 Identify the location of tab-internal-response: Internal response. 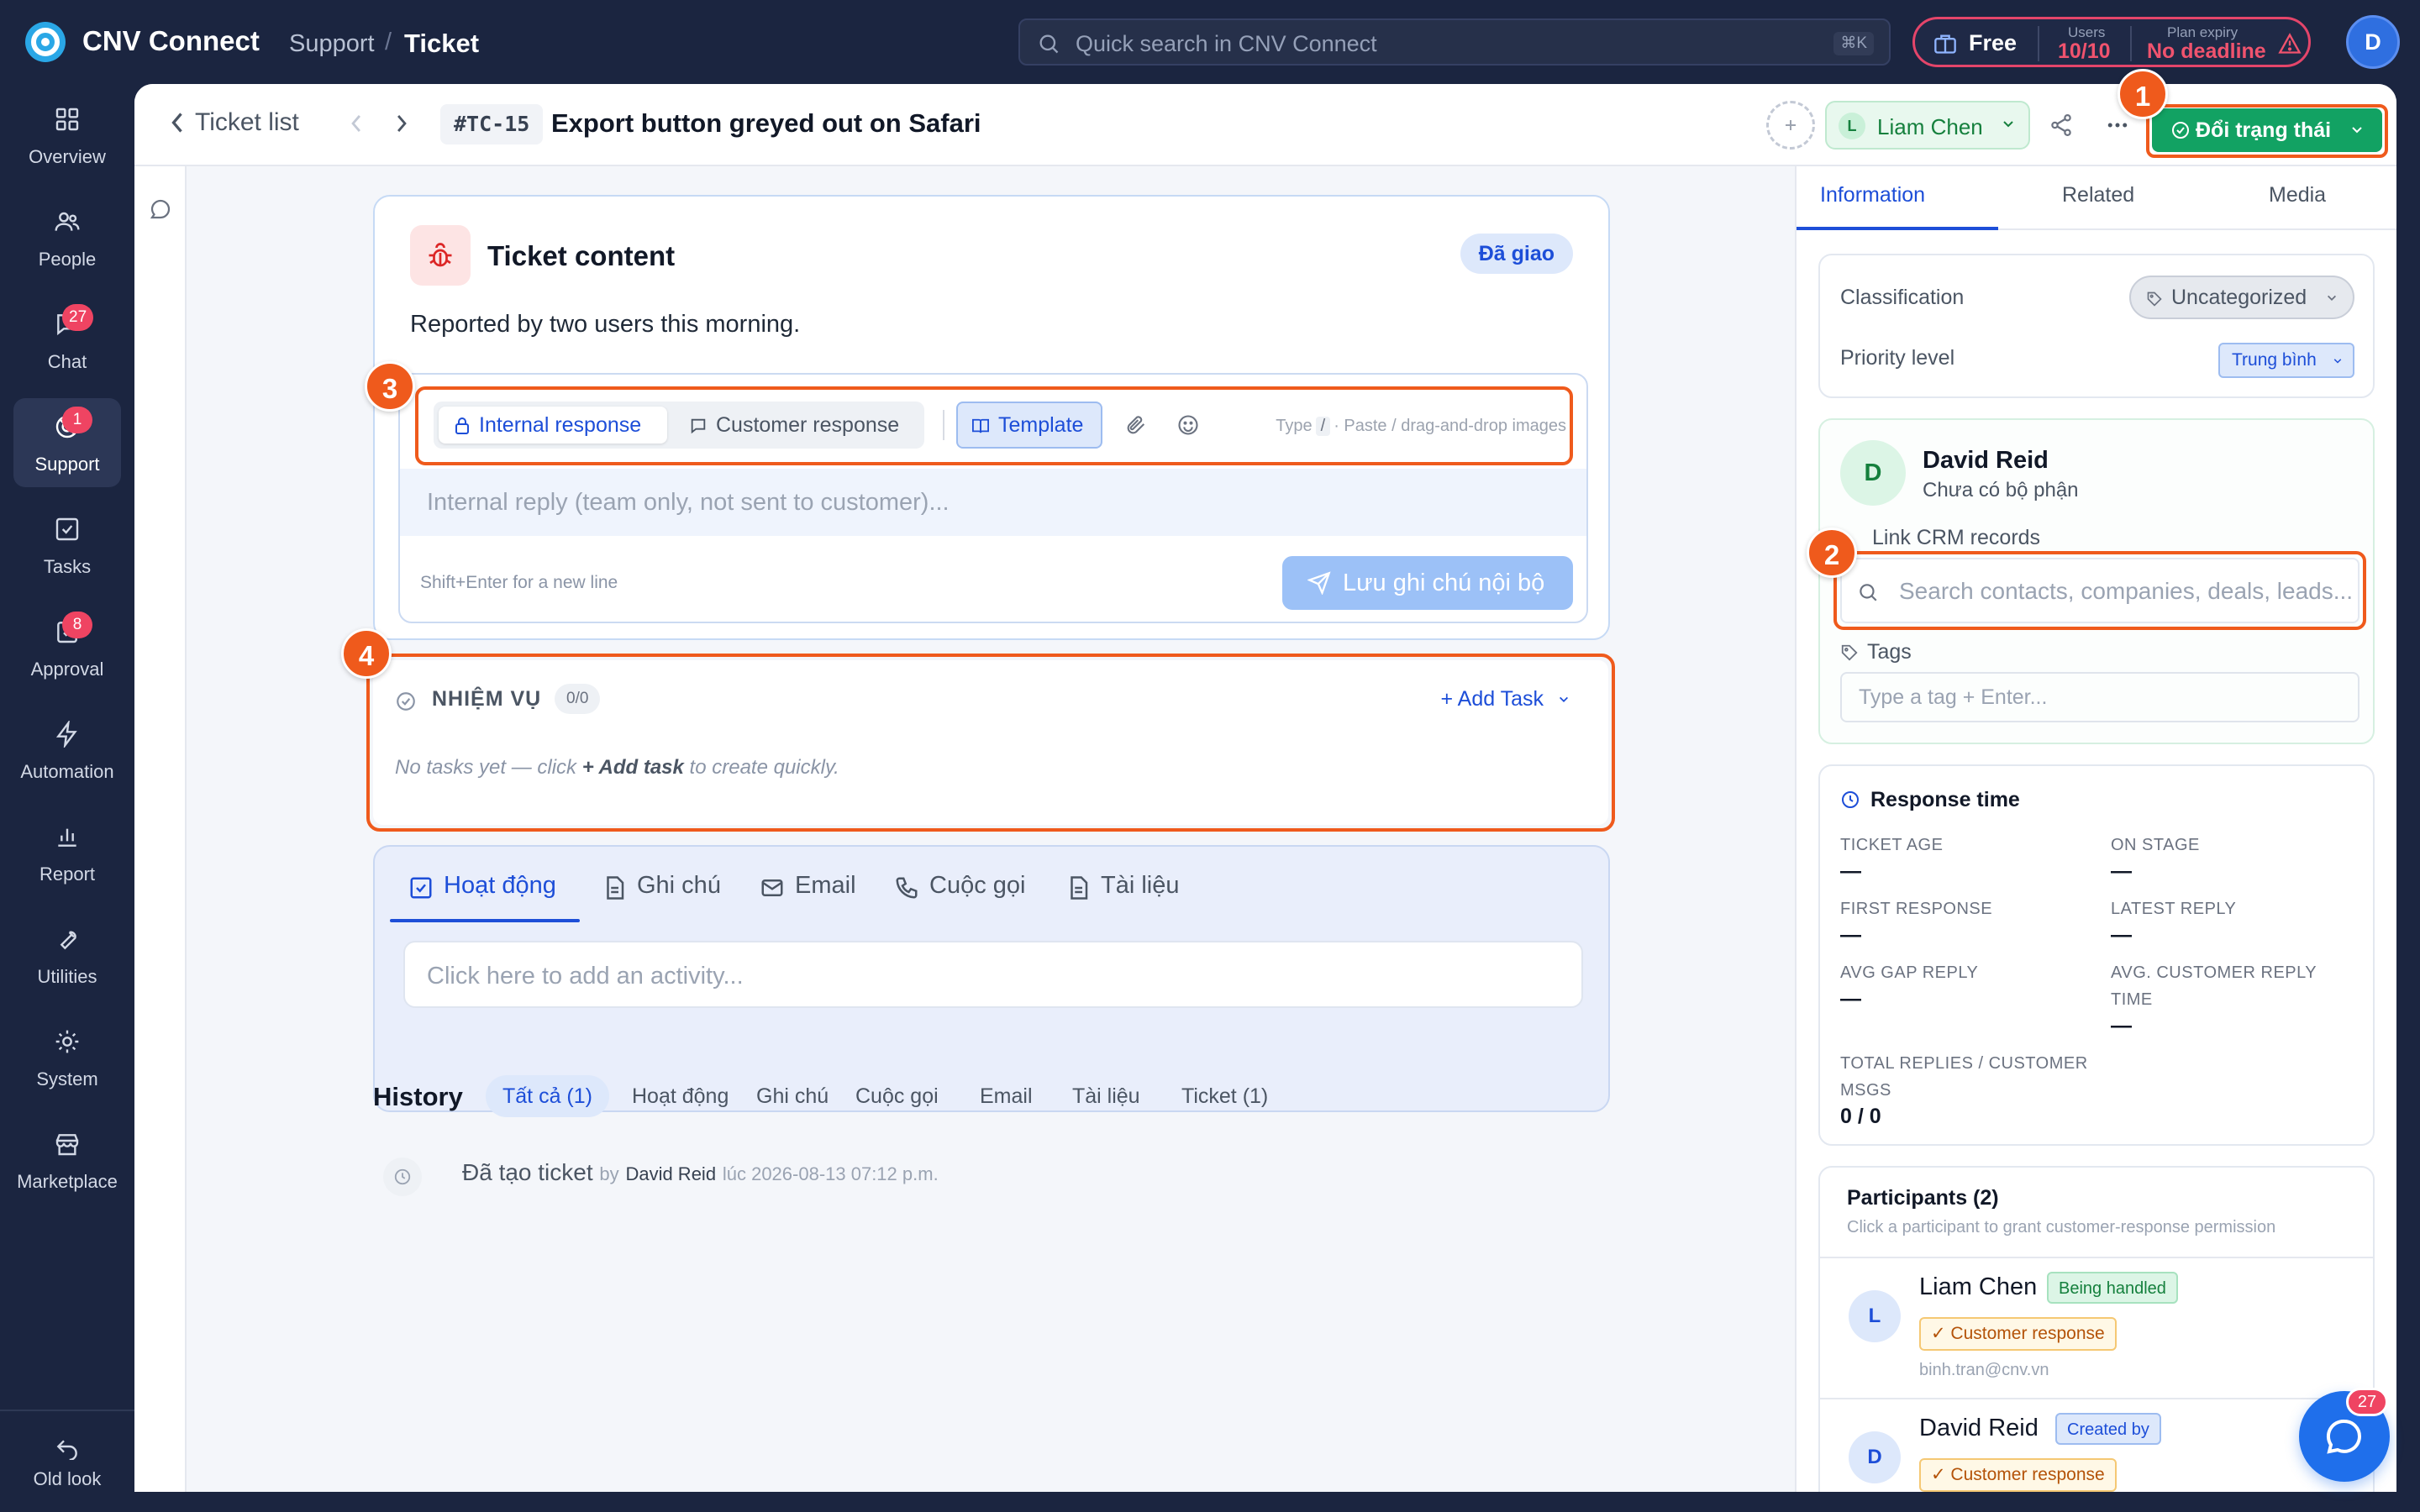
(553, 425).